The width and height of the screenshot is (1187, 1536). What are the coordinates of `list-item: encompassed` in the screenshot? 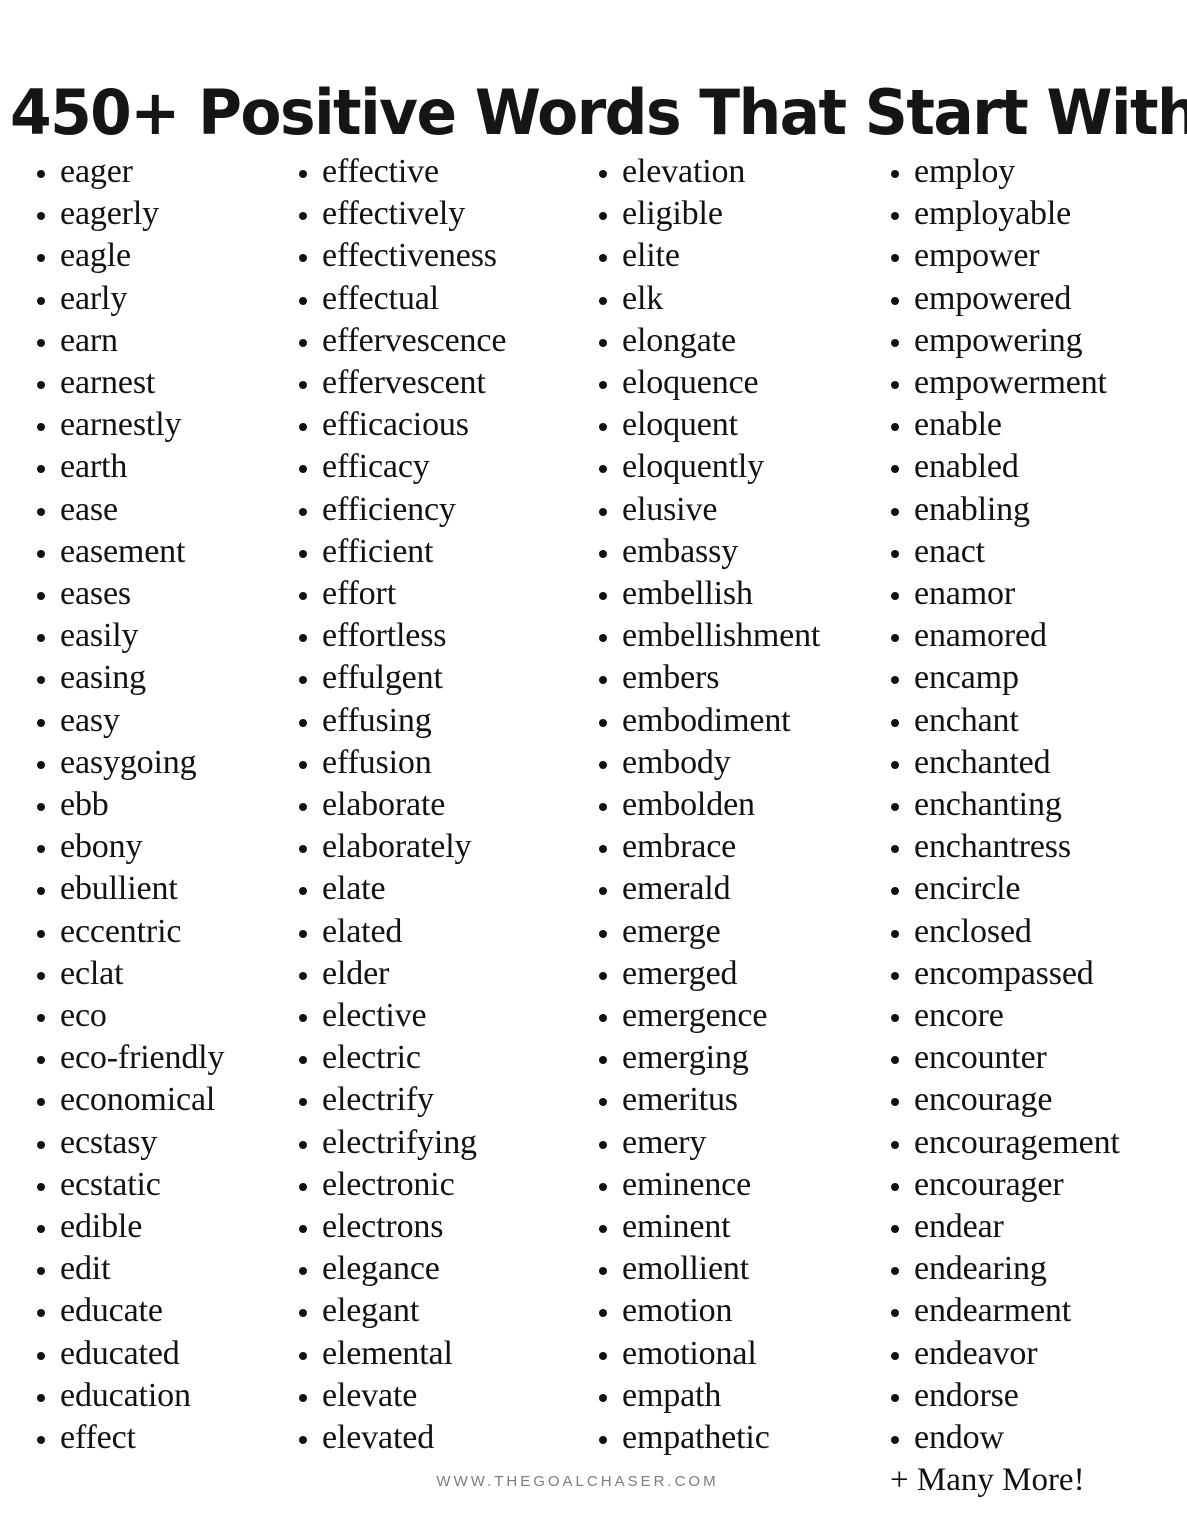 It's located at (1036, 974).